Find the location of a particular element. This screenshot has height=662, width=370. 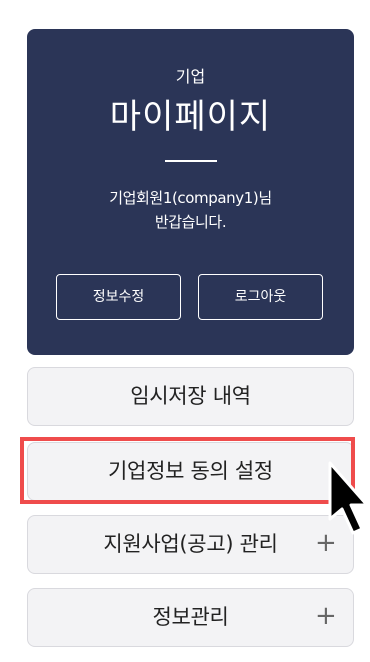

menu-item-support-program-management: 지원사업(공고) 관리 + is located at coordinates (190, 544).